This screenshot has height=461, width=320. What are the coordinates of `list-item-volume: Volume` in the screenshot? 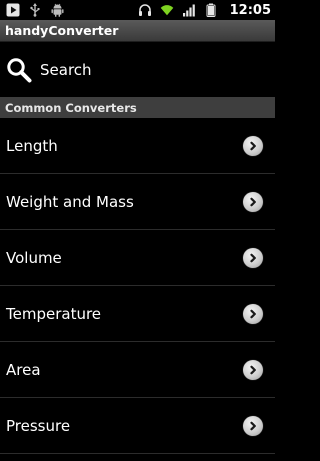 It's located at (137, 258).